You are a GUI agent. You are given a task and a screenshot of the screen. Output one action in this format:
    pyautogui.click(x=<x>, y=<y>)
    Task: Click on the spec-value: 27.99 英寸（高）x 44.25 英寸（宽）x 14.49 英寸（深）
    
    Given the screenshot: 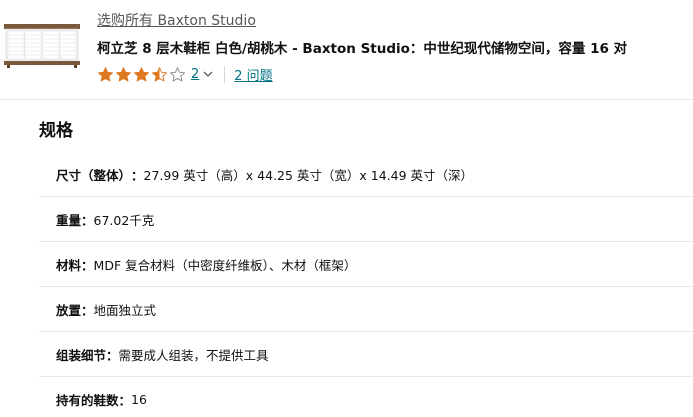 What is the action you would take?
    pyautogui.click(x=308, y=175)
    